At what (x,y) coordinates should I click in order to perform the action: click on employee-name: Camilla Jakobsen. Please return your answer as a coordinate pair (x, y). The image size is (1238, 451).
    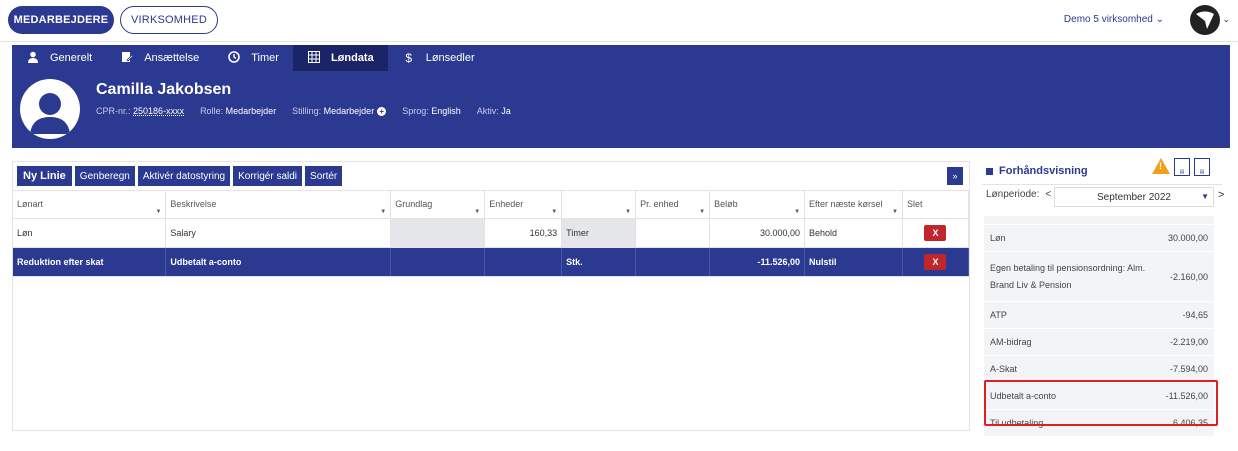
    Looking at the image, I should click on (164, 89).